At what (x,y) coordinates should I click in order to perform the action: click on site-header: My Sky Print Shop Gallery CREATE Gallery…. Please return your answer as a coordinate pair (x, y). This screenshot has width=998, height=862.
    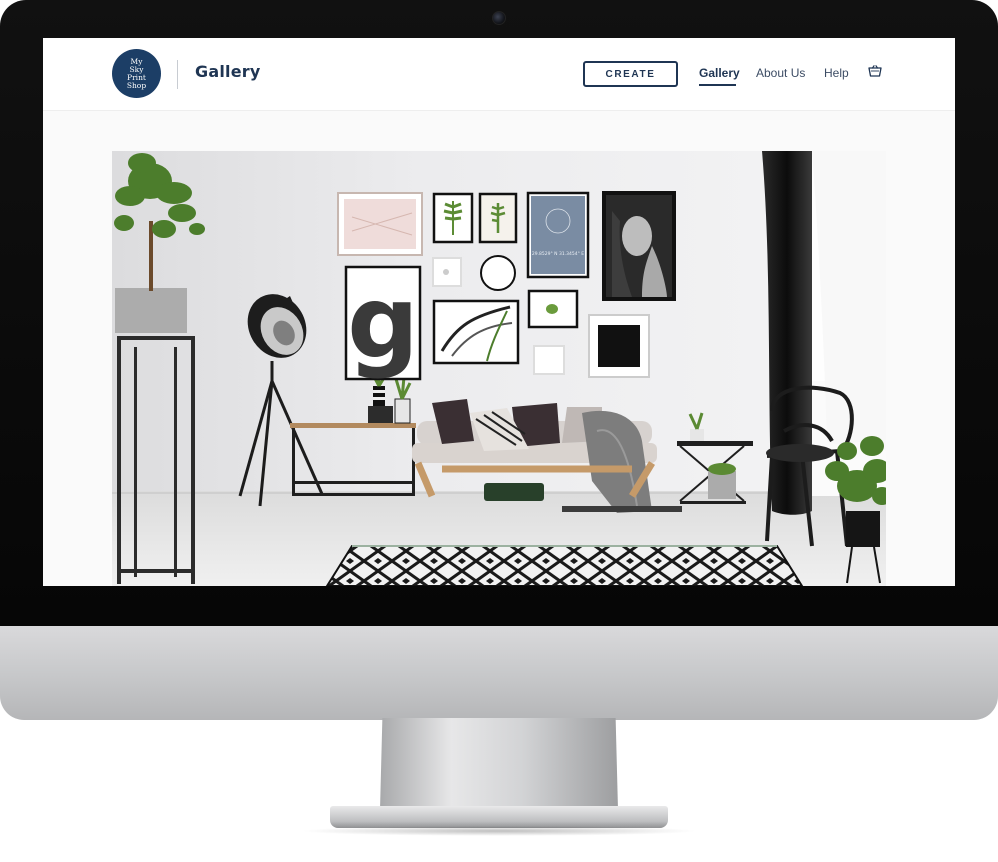
    Looking at the image, I should click on (499, 74).